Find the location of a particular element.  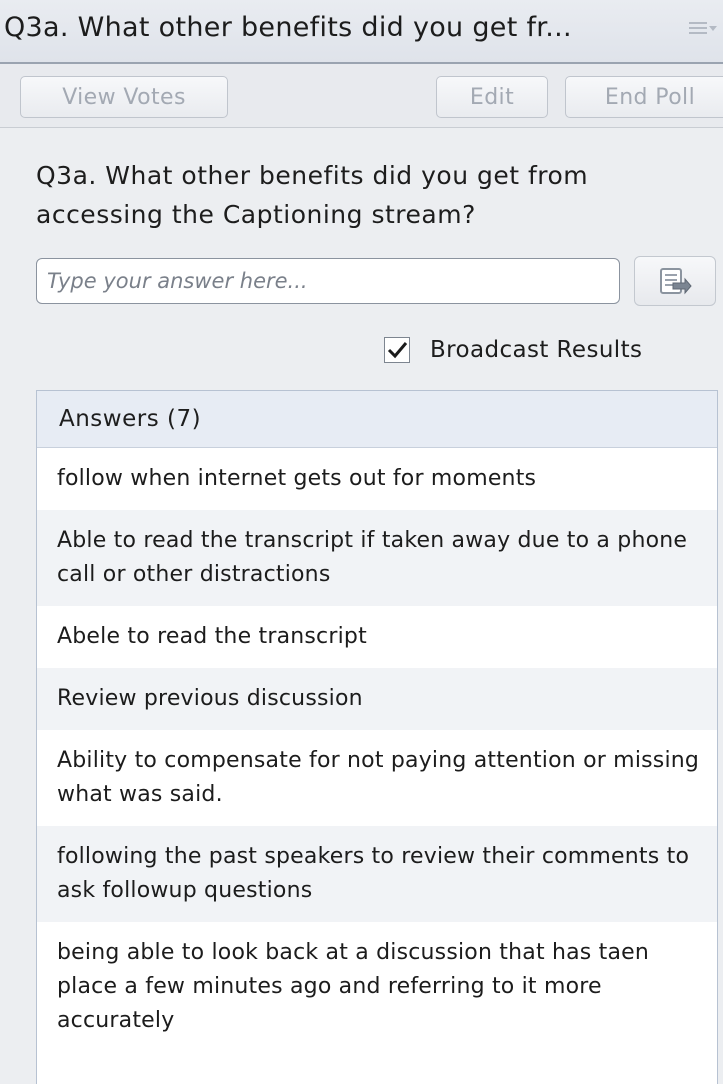

menu-bars-icon is located at coordinates (698, 28).